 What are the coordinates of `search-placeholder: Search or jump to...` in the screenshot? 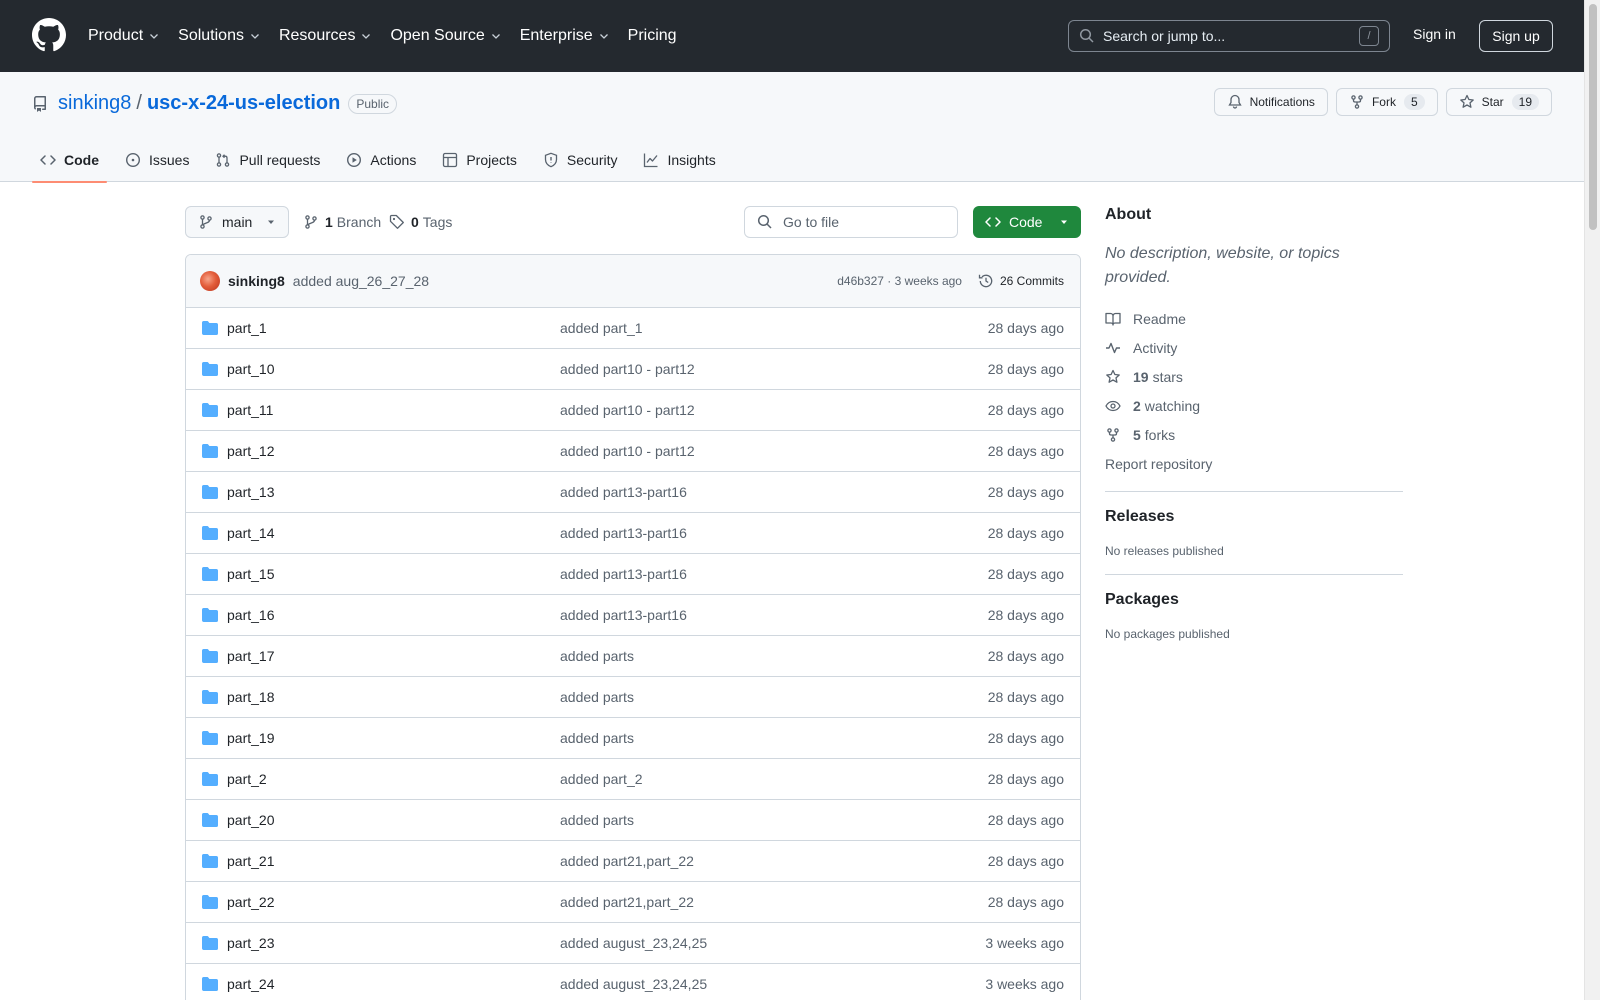 It's located at (1164, 36).